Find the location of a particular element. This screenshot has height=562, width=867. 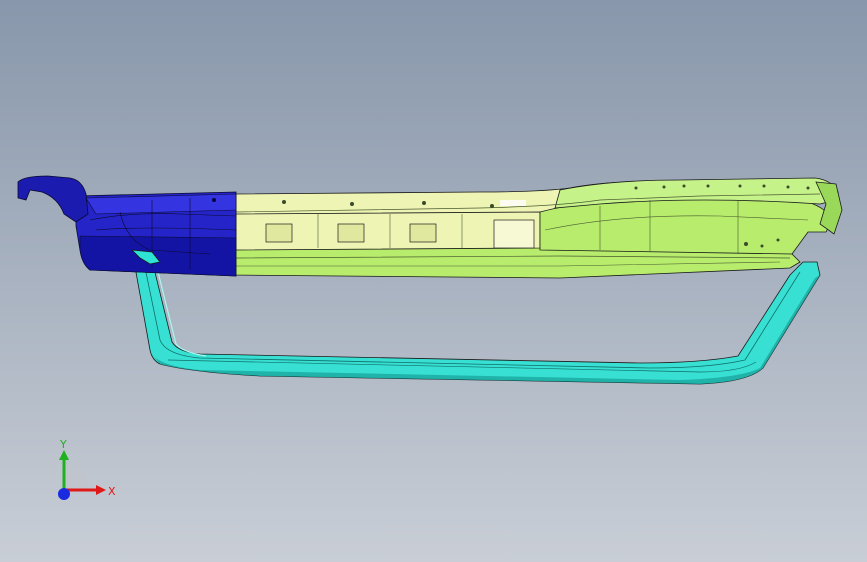

blue-end-hole is located at coordinates (214, 200).